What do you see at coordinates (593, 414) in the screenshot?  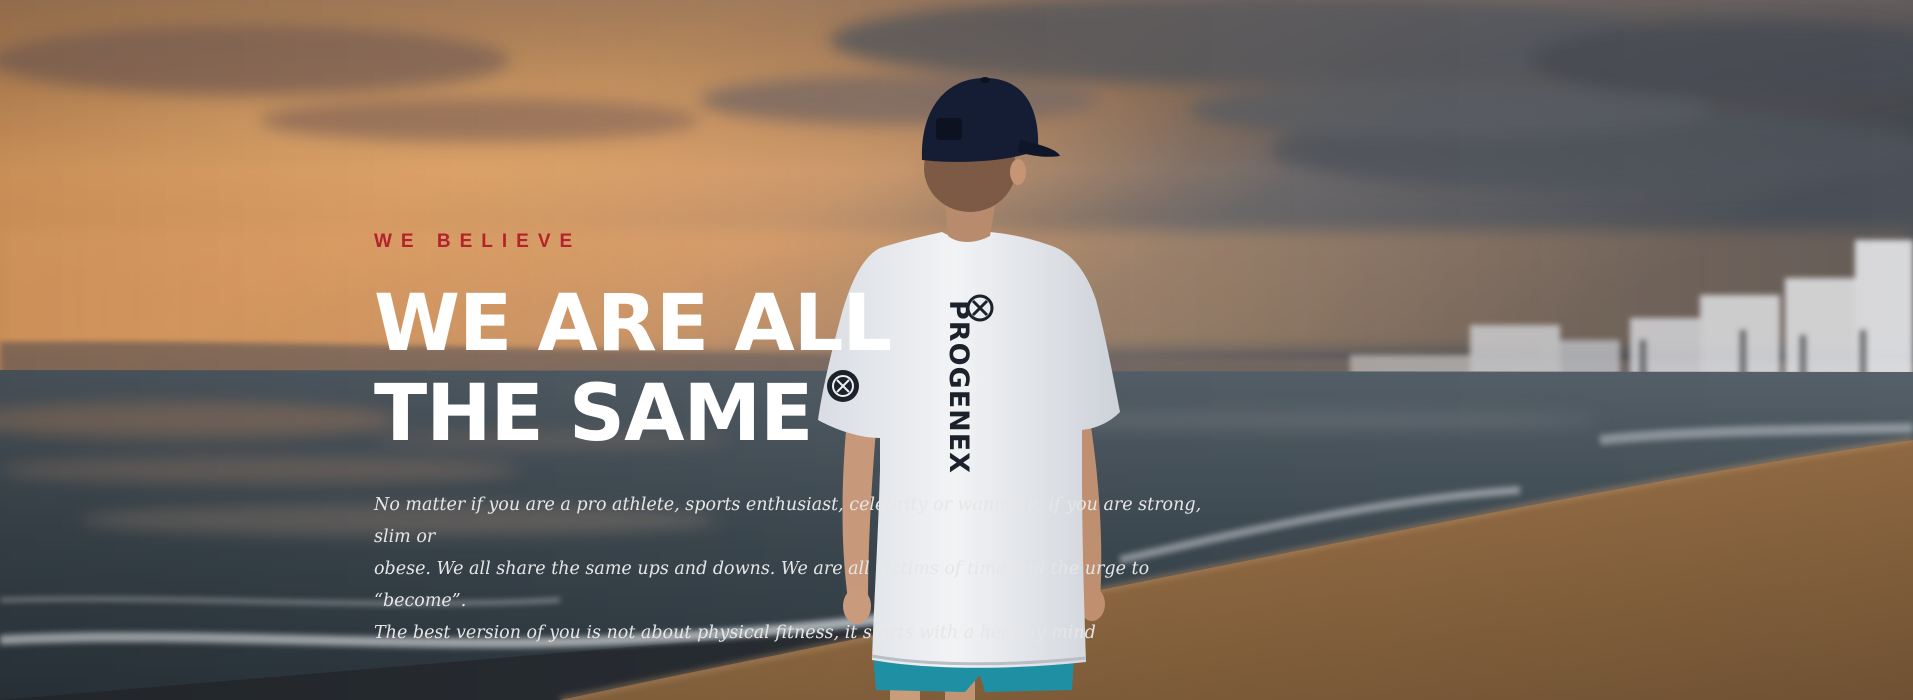 I see `headline-line-2: THE SAME` at bounding box center [593, 414].